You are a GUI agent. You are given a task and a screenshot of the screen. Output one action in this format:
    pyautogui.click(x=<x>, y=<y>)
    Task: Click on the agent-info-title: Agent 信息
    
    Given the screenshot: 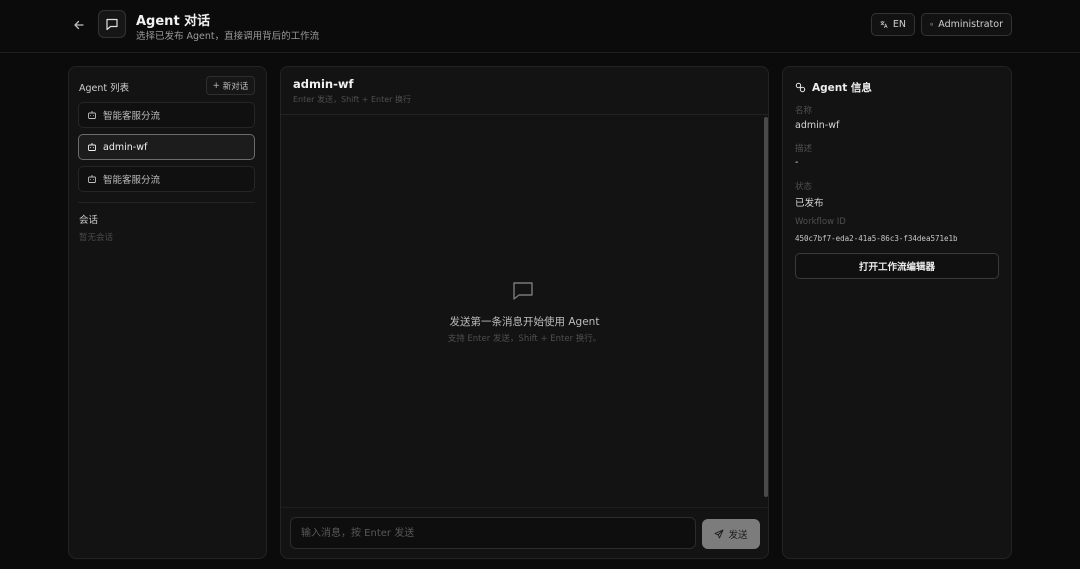 What is the action you would take?
    pyautogui.click(x=842, y=88)
    